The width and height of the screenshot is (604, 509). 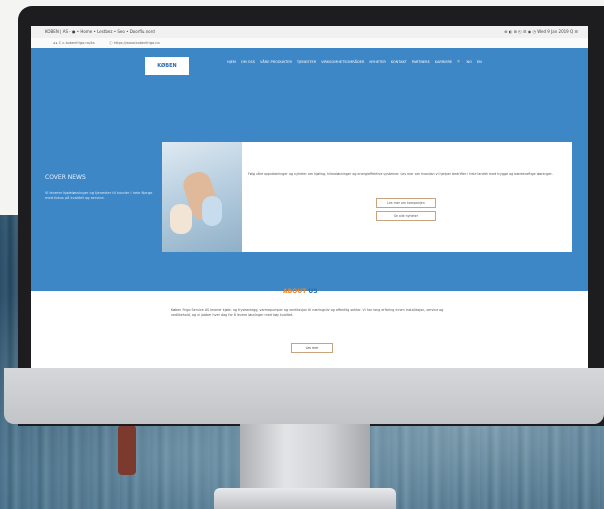 What do you see at coordinates (312, 348) in the screenshot?
I see `read-more-button: Les mer` at bounding box center [312, 348].